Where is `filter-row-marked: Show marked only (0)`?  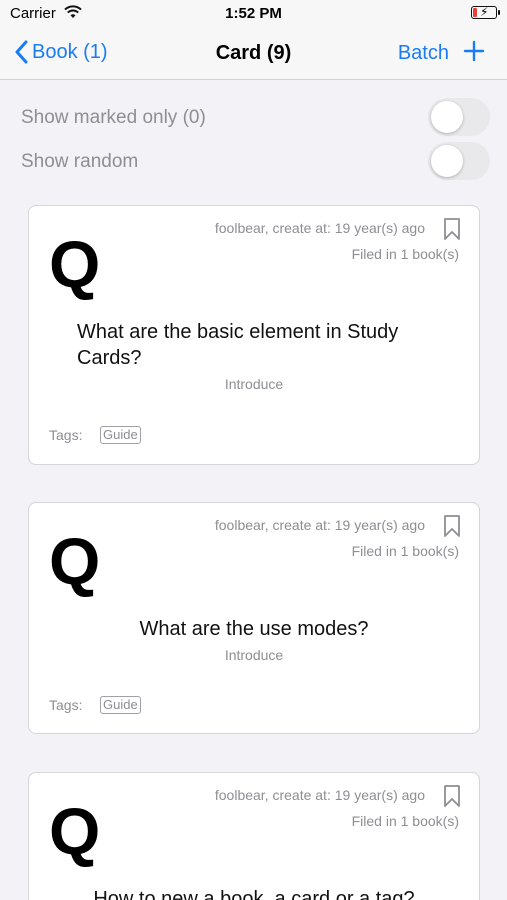 filter-row-marked: Show marked only (0) is located at coordinates (253, 118).